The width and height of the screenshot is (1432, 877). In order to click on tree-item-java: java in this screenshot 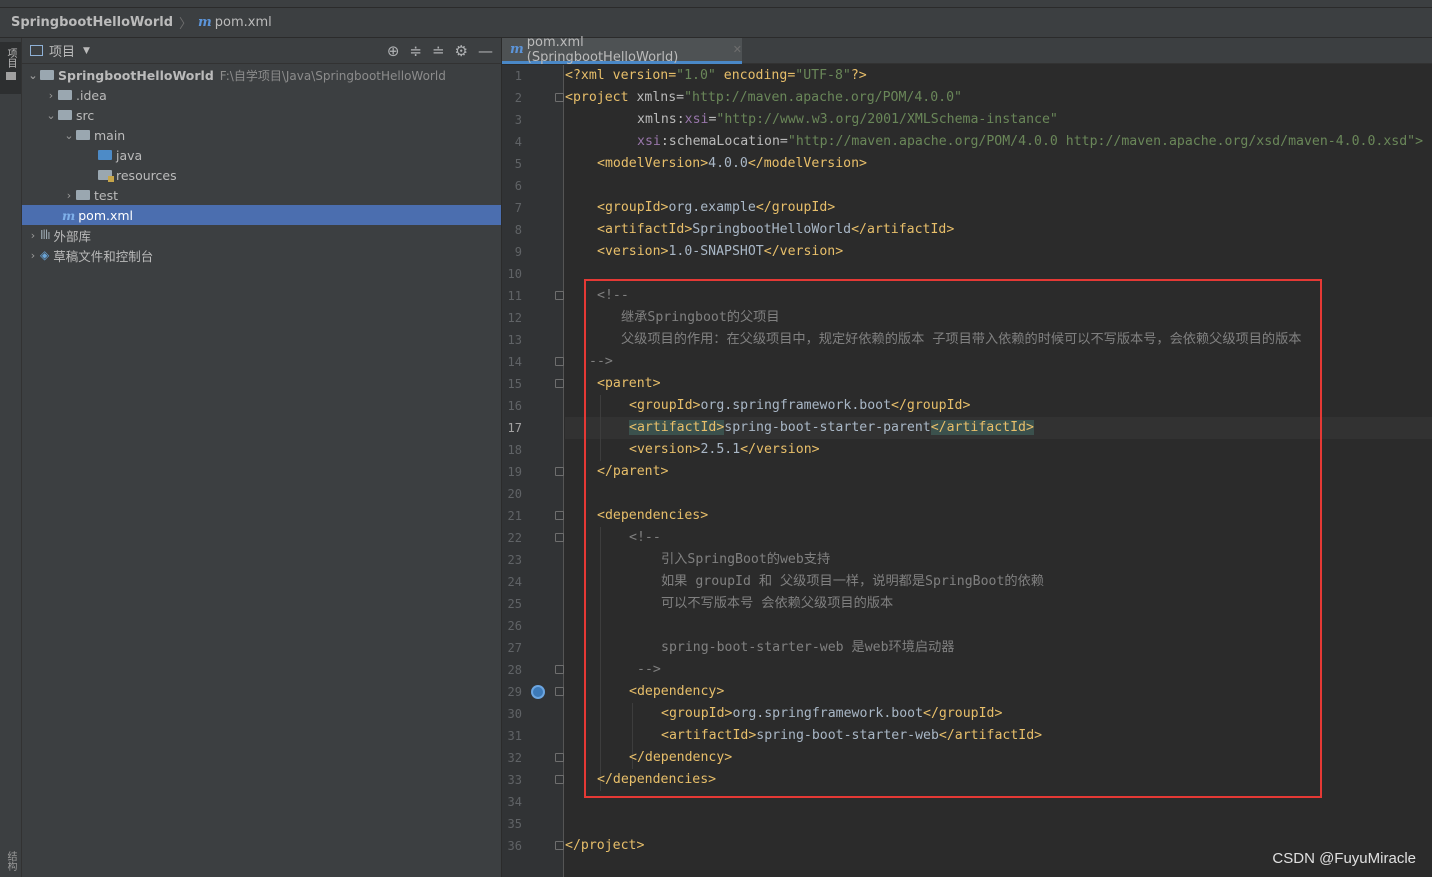, I will do `click(261, 155)`.